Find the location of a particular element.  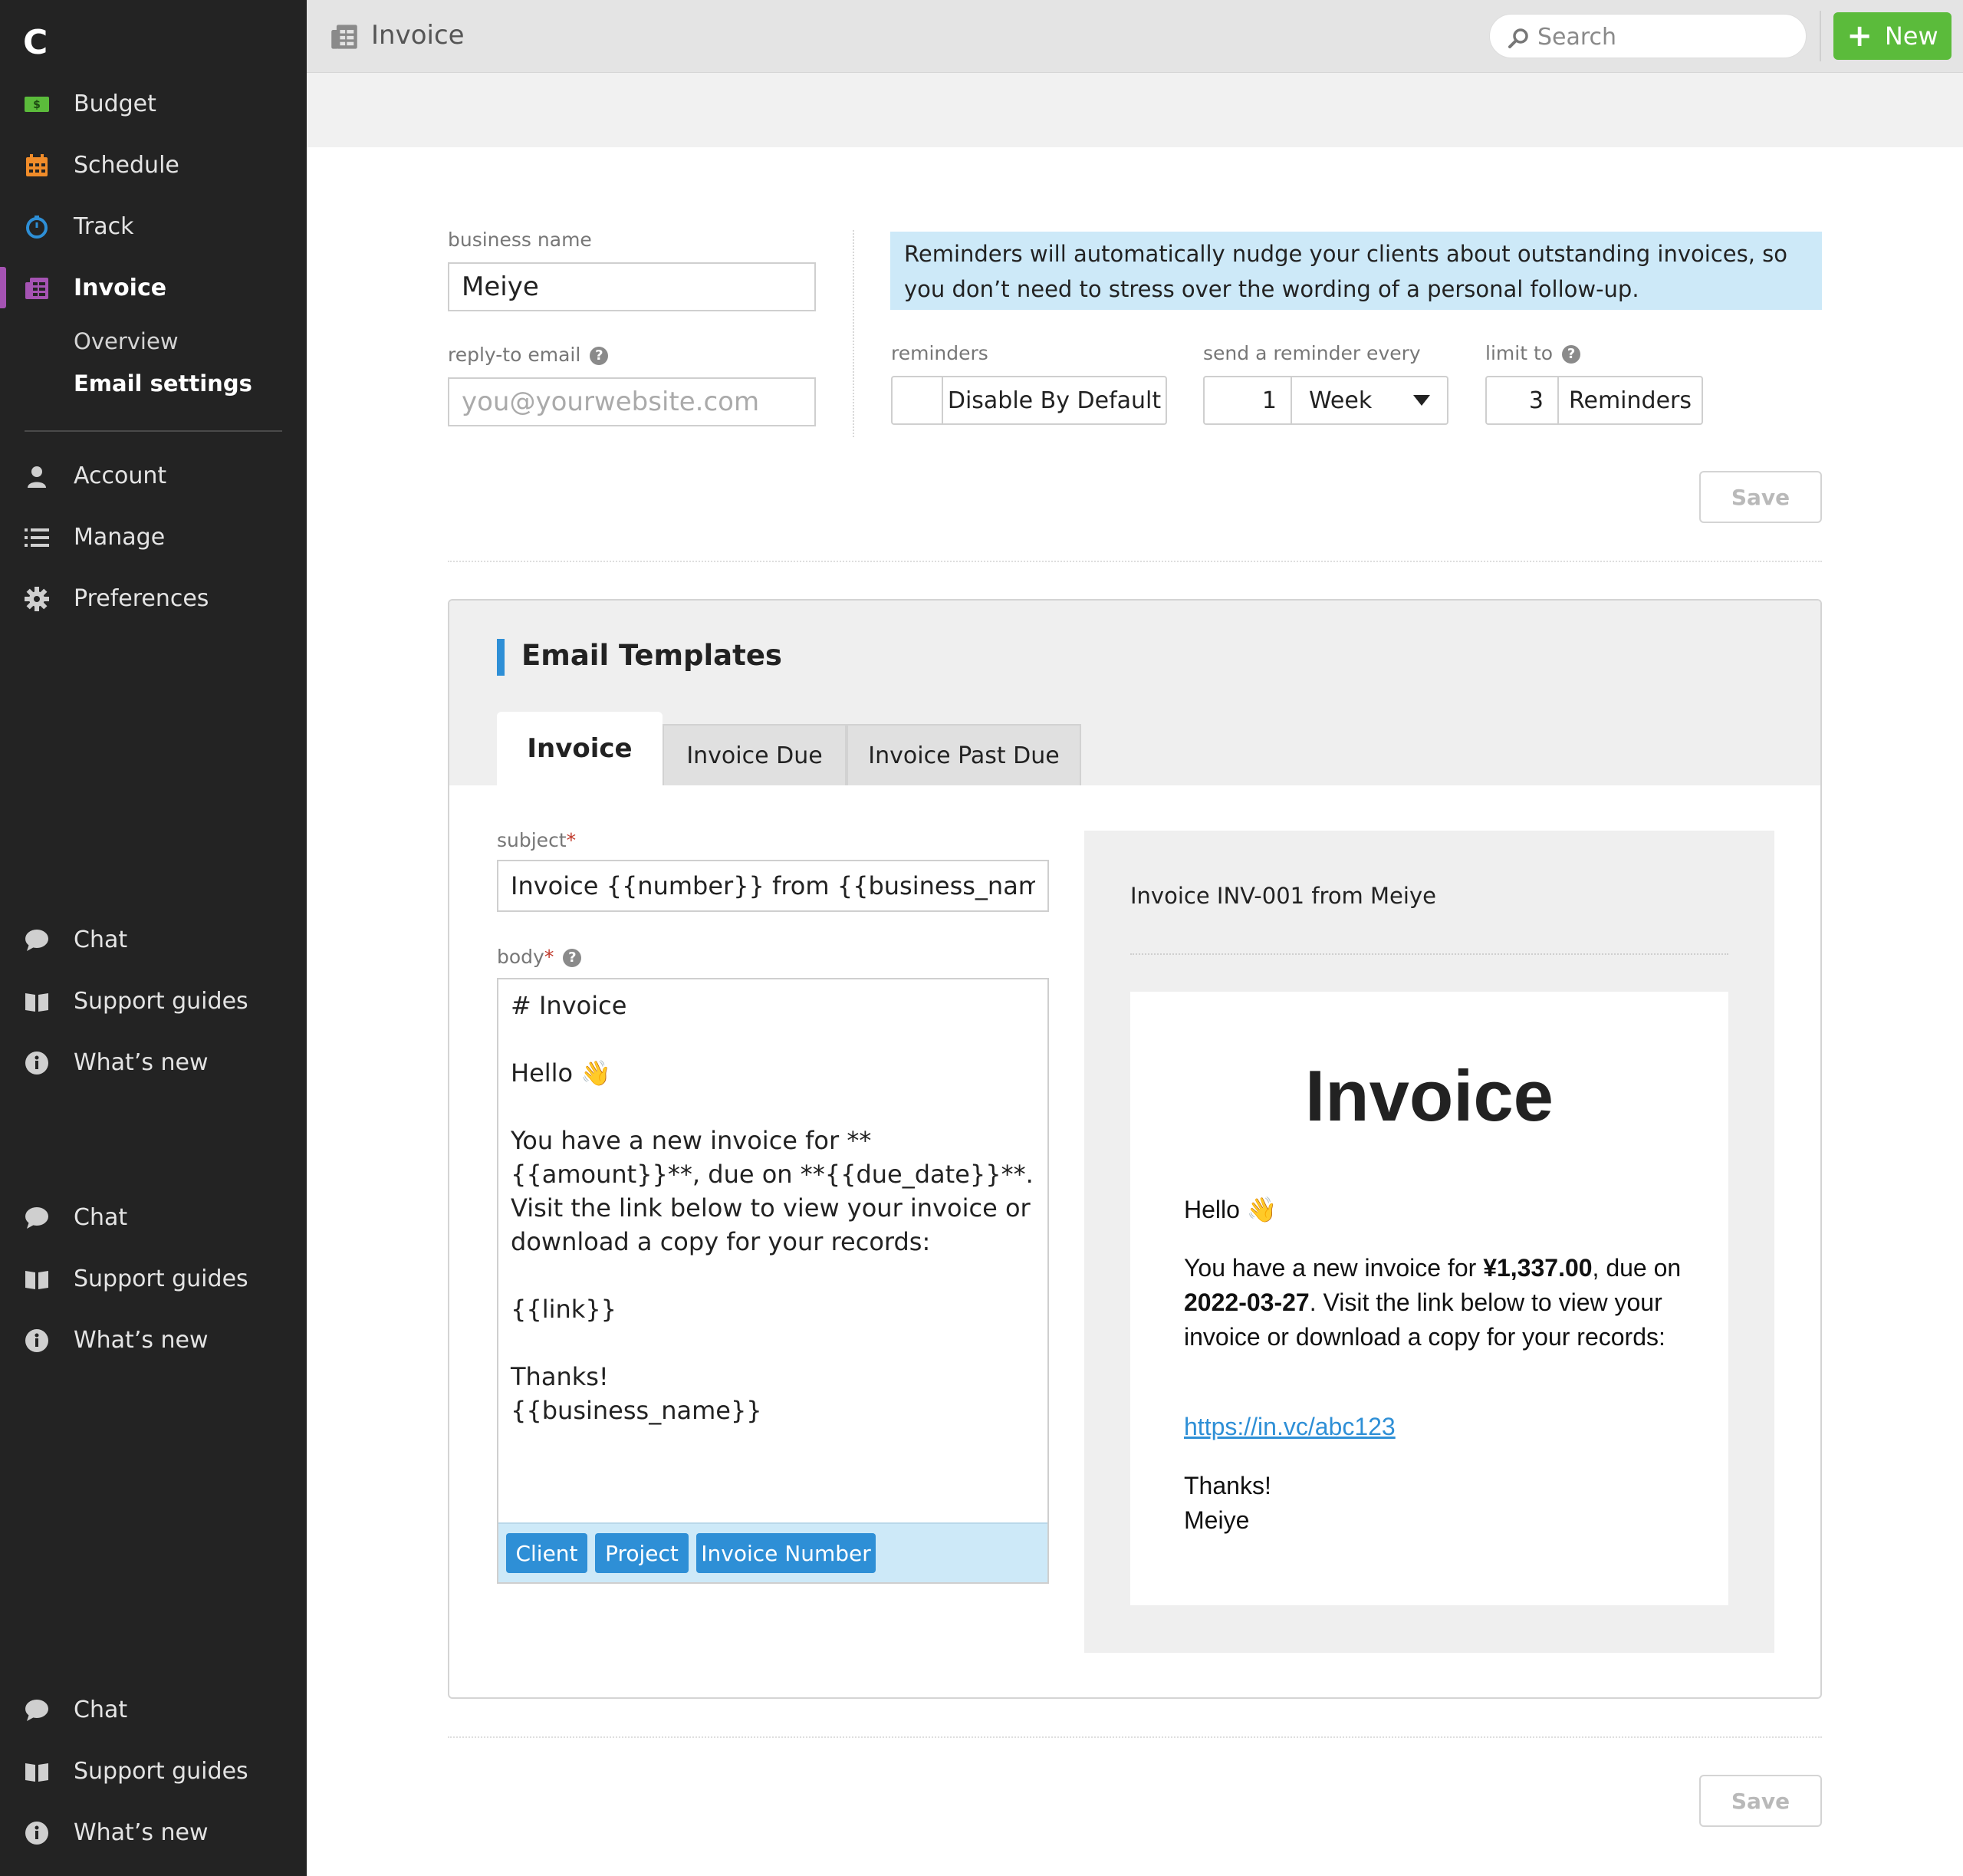

person-icon is located at coordinates (36, 476).